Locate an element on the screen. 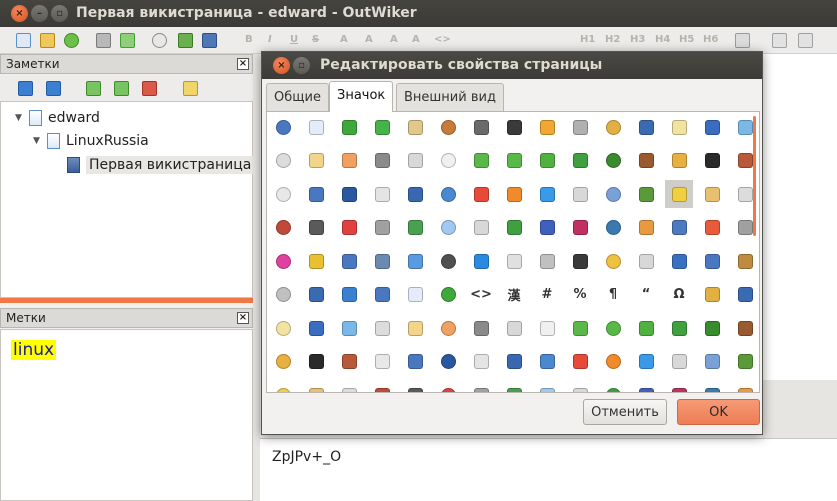 Image resolution: width=837 pixels, height=501 pixels. anchor-icon is located at coordinates (805, 40).